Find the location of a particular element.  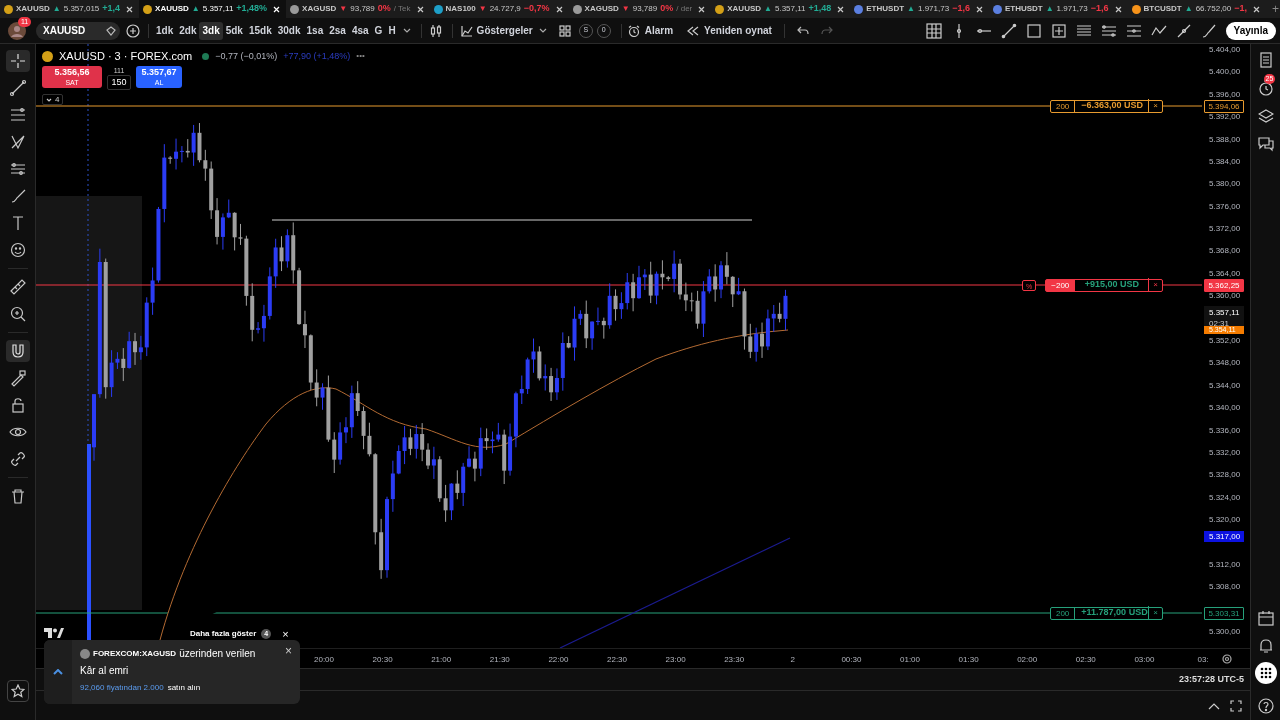

order-label: 200 +11.787,00 USD × is located at coordinates (1106, 613).